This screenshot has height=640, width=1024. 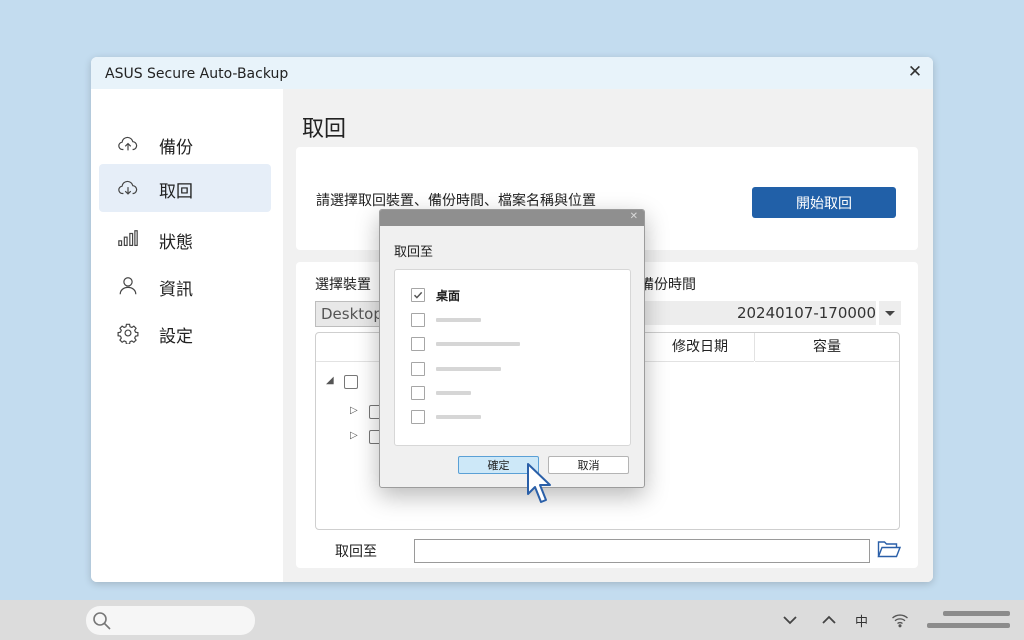 I want to click on cloud-upload-icon, so click(x=128, y=143).